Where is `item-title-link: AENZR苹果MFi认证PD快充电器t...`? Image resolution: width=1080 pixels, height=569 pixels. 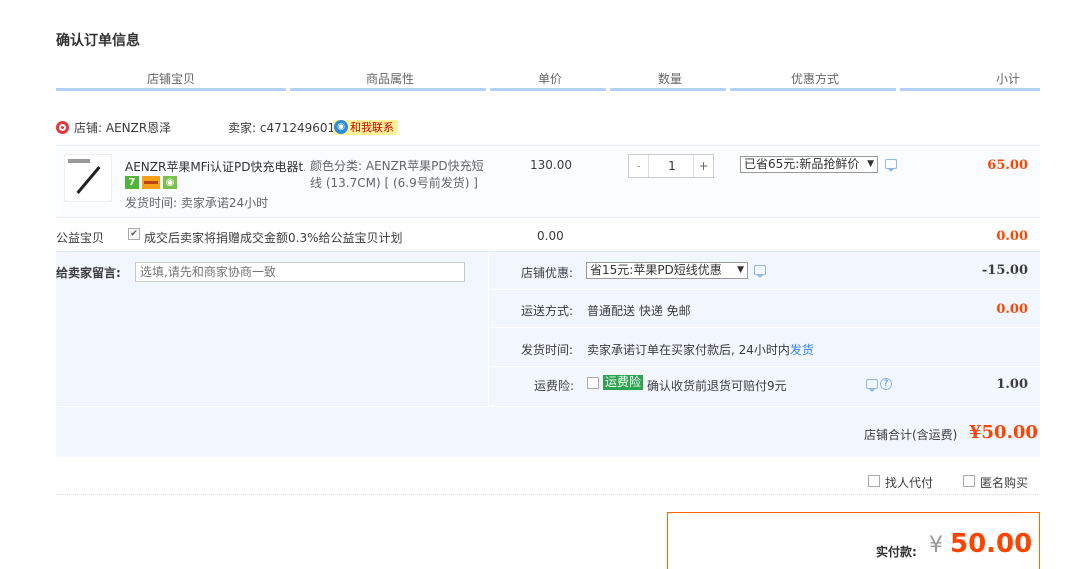
item-title-link: AENZR苹果MFi认证PD快充电器t... is located at coordinates (215, 166).